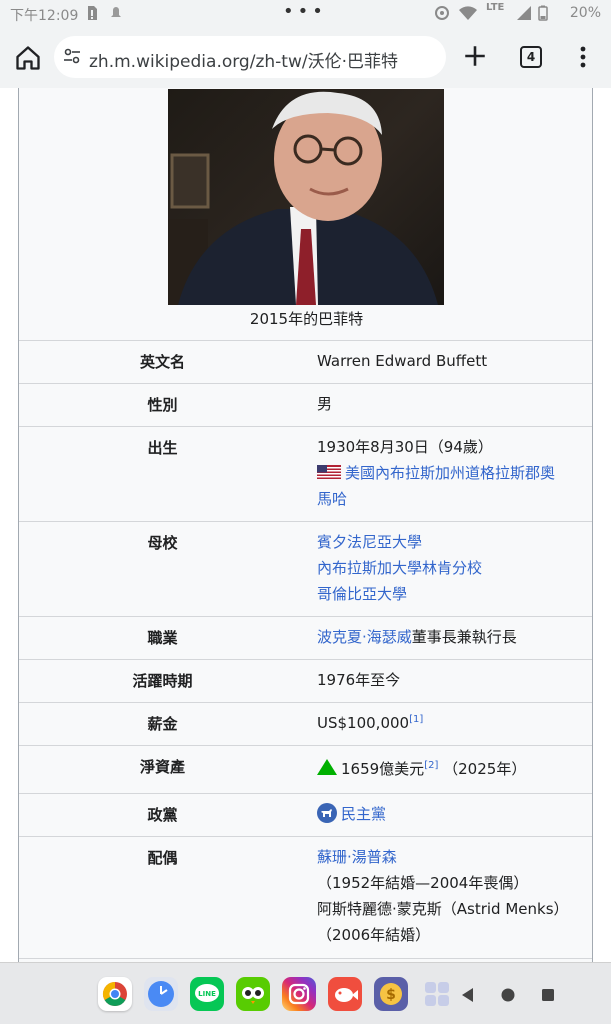  What do you see at coordinates (524, 13) in the screenshot?
I see `signal-icon` at bounding box center [524, 13].